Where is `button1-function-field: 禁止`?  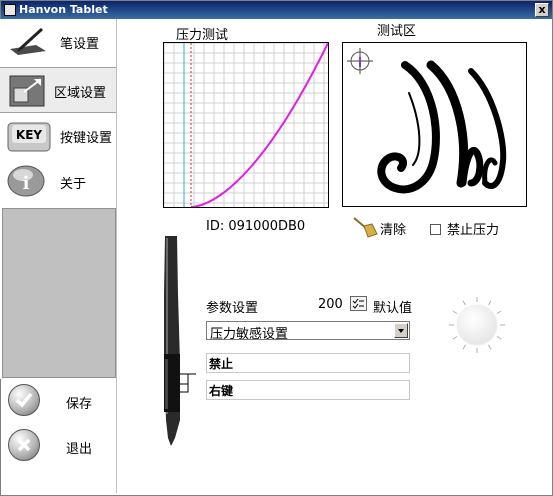
button1-function-field: 禁止 is located at coordinates (308, 363).